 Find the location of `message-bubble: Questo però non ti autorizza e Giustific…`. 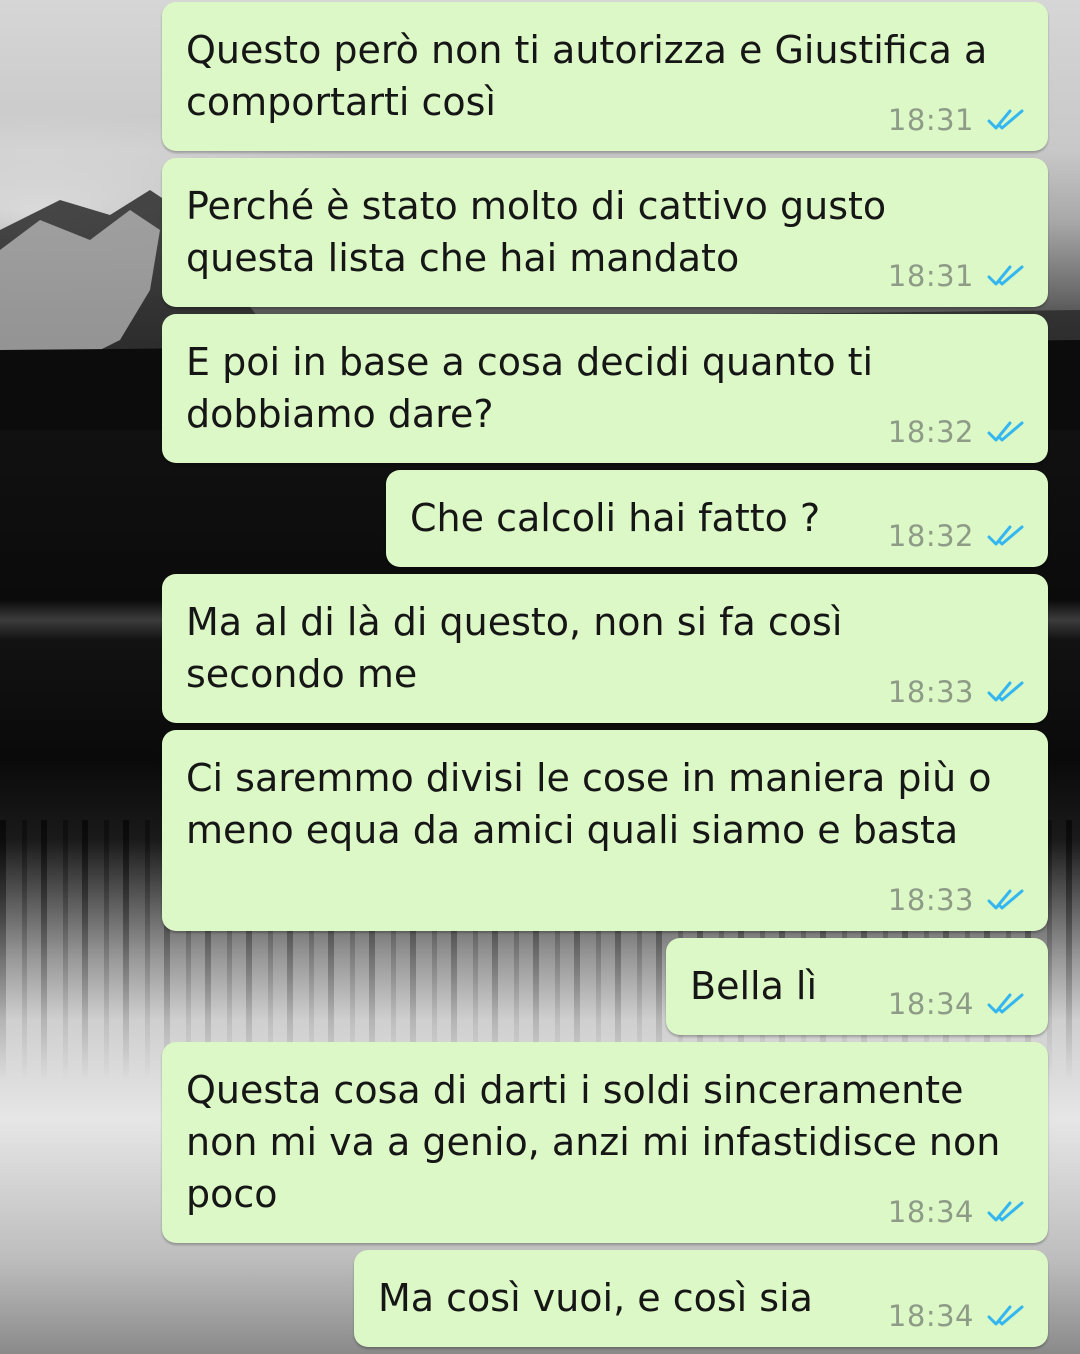

message-bubble: Questo però non ti autorizza e Giustific… is located at coordinates (605, 76).